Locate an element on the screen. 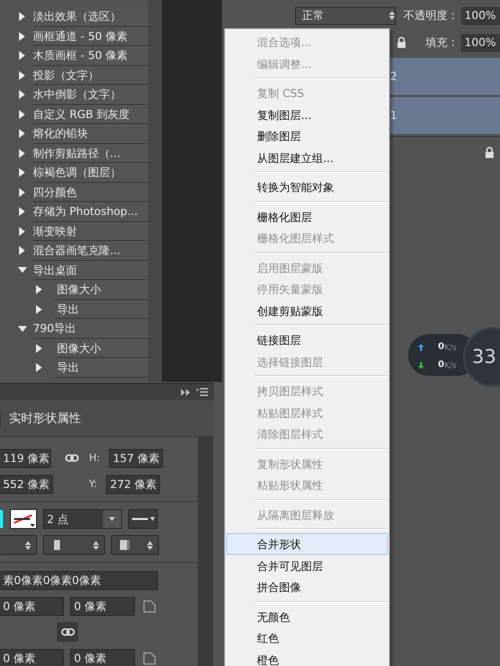 The image size is (500, 666). panel-menu-icon is located at coordinates (202, 392).